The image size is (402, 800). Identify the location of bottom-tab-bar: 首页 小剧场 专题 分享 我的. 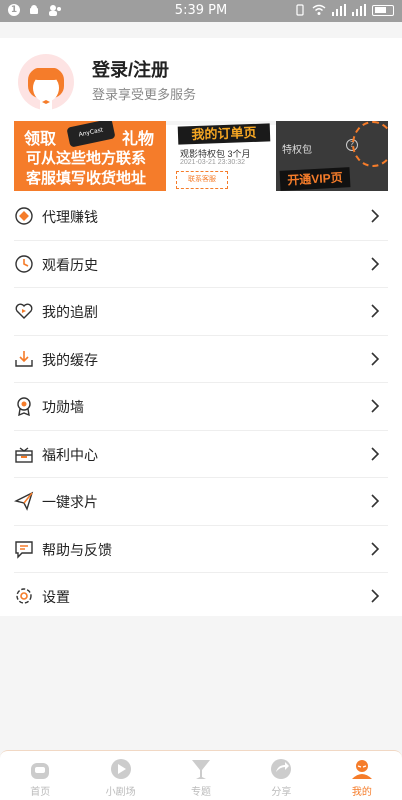
(201, 775).